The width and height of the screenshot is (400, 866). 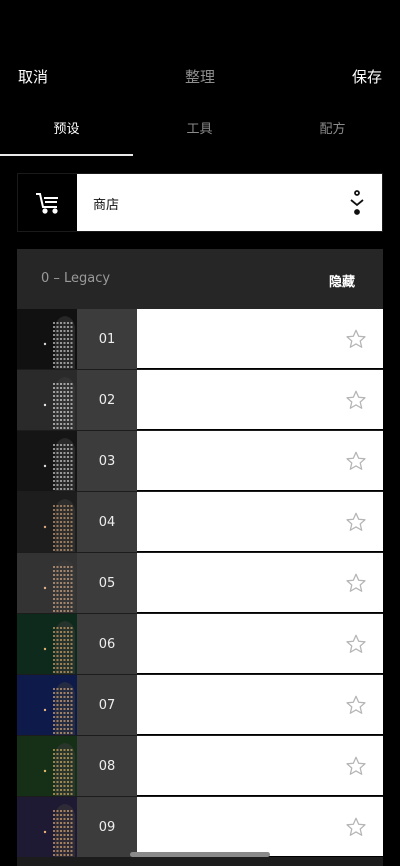 What do you see at coordinates (107, 339) in the screenshot?
I see `preset-number: 01` at bounding box center [107, 339].